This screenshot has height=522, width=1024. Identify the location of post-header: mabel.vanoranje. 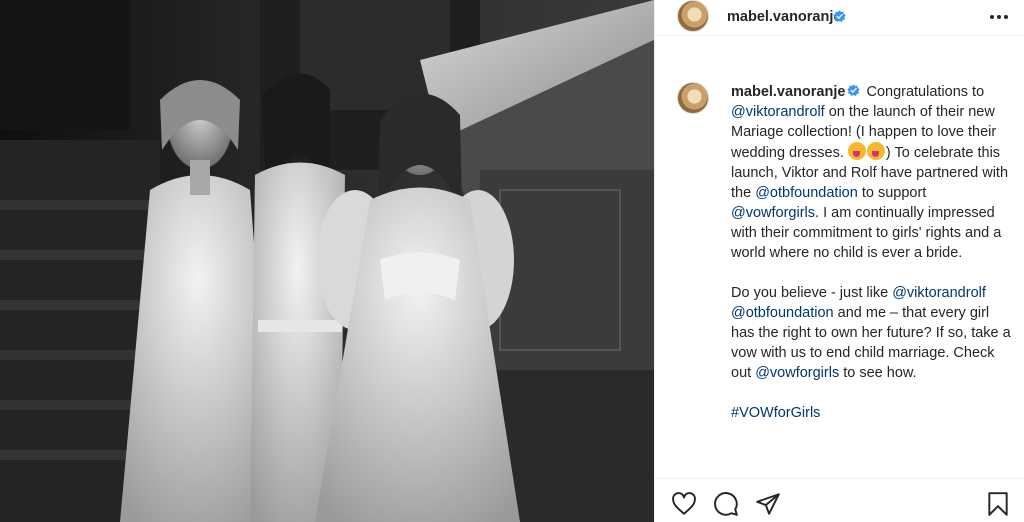
(839, 18).